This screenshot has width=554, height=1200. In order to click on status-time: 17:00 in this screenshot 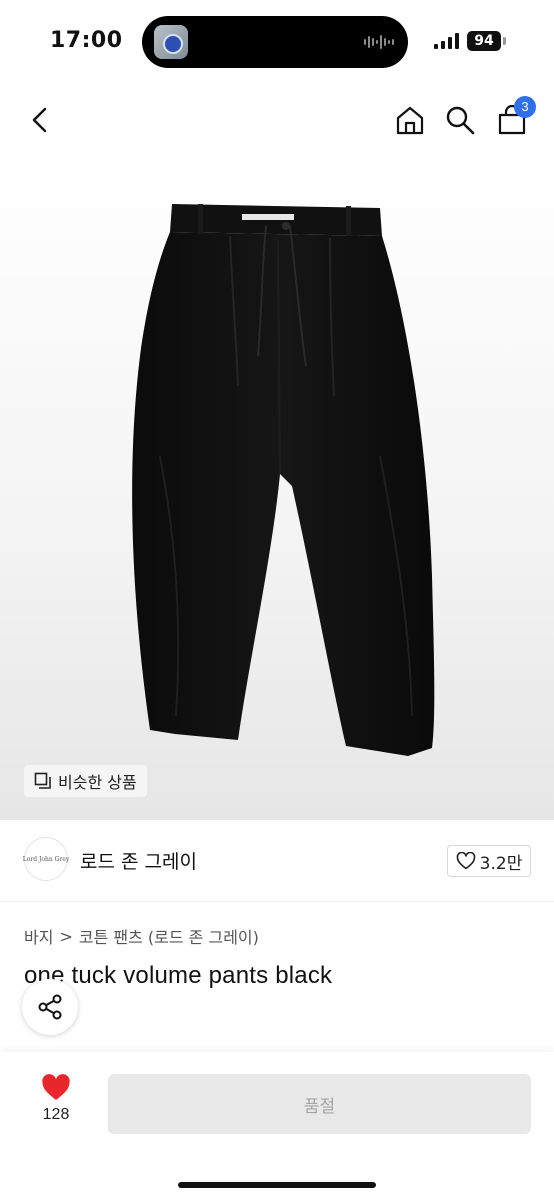, I will do `click(86, 40)`.